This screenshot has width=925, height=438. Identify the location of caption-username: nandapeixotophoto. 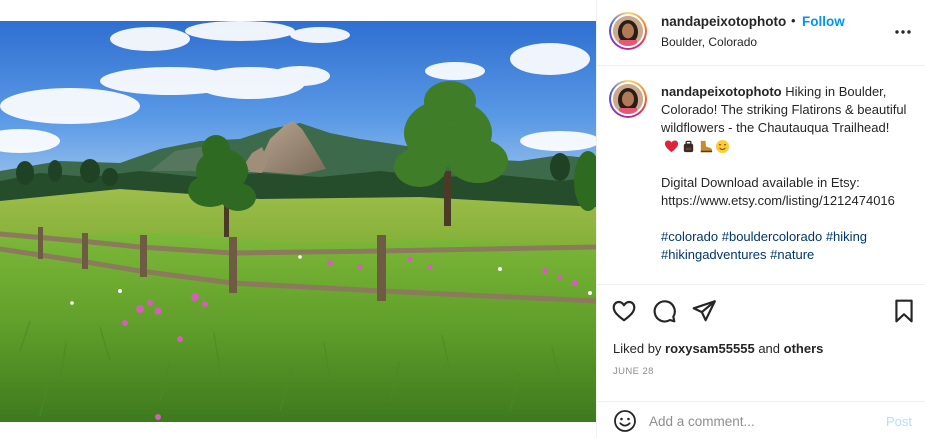
(721, 91).